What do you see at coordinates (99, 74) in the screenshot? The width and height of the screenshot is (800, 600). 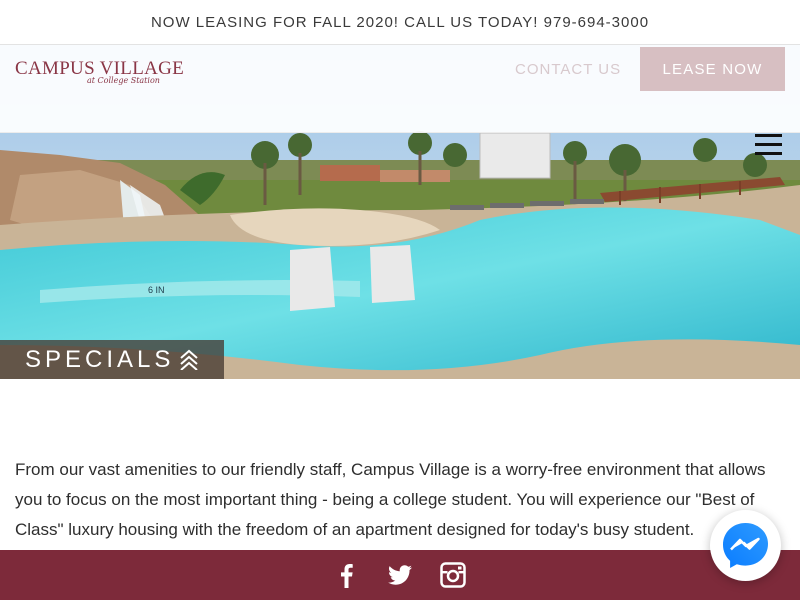 I see `campus-village-logo: CAMPUS VILLAGE at College Station` at bounding box center [99, 74].